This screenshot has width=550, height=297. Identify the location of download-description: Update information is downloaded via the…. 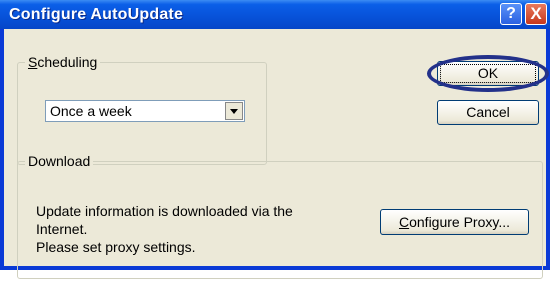
(196, 229).